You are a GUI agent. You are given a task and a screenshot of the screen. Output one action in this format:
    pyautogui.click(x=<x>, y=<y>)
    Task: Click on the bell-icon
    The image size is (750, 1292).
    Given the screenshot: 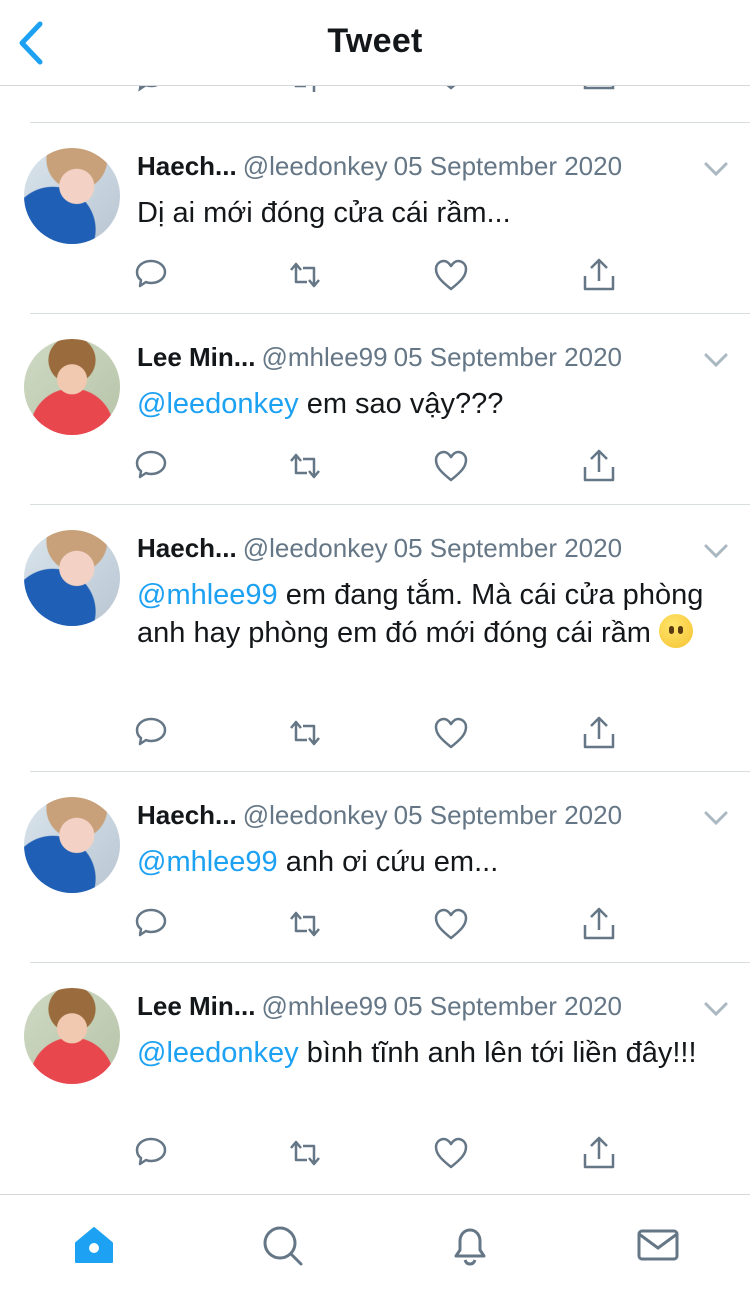 What is the action you would take?
    pyautogui.click(x=470, y=1245)
    